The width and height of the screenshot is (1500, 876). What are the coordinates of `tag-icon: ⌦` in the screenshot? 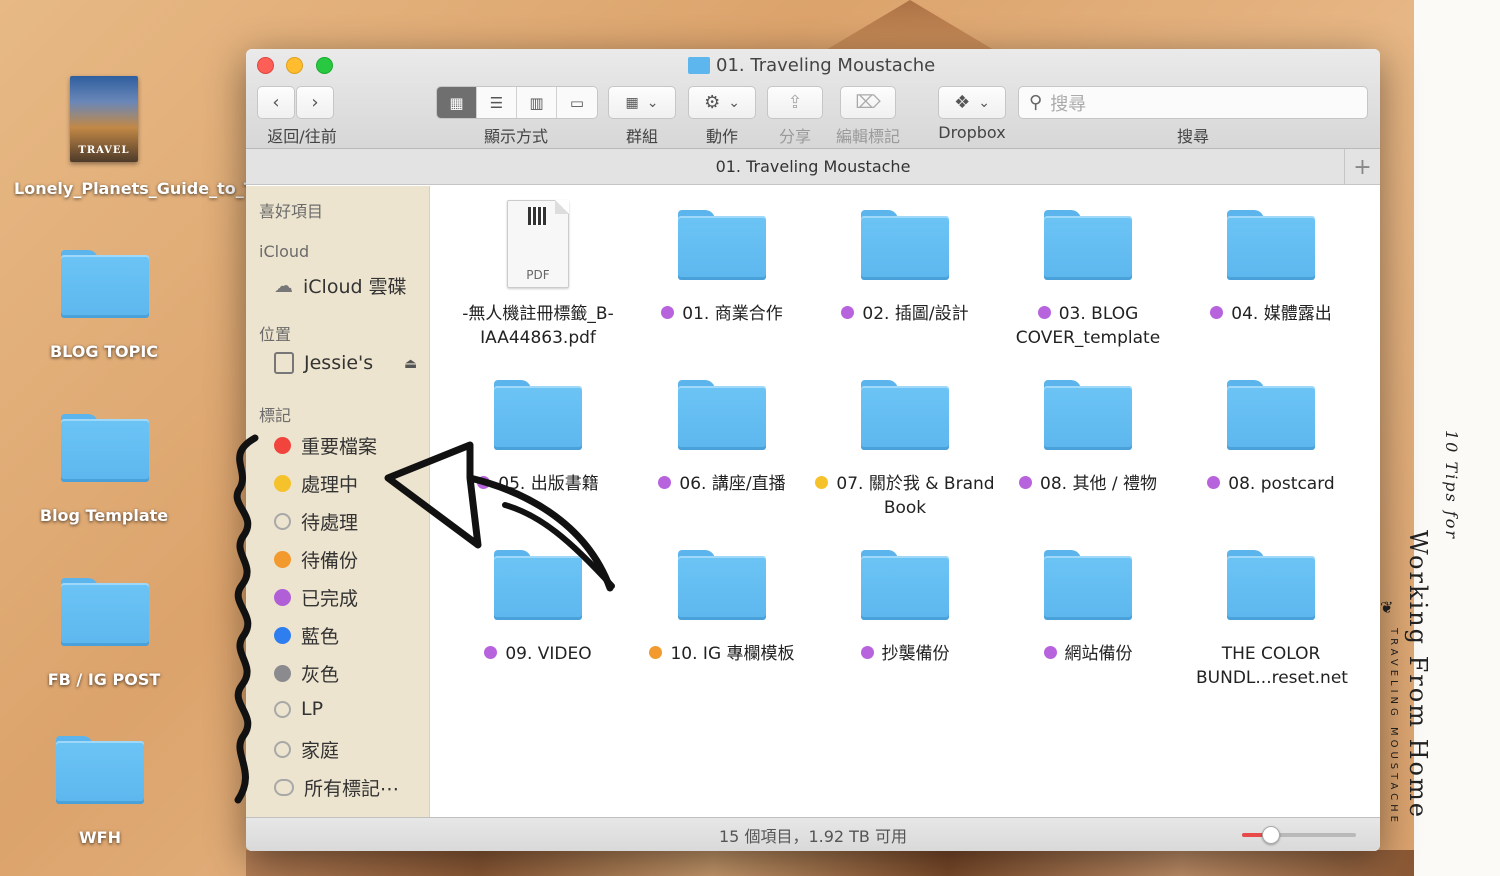 It's located at (868, 102).